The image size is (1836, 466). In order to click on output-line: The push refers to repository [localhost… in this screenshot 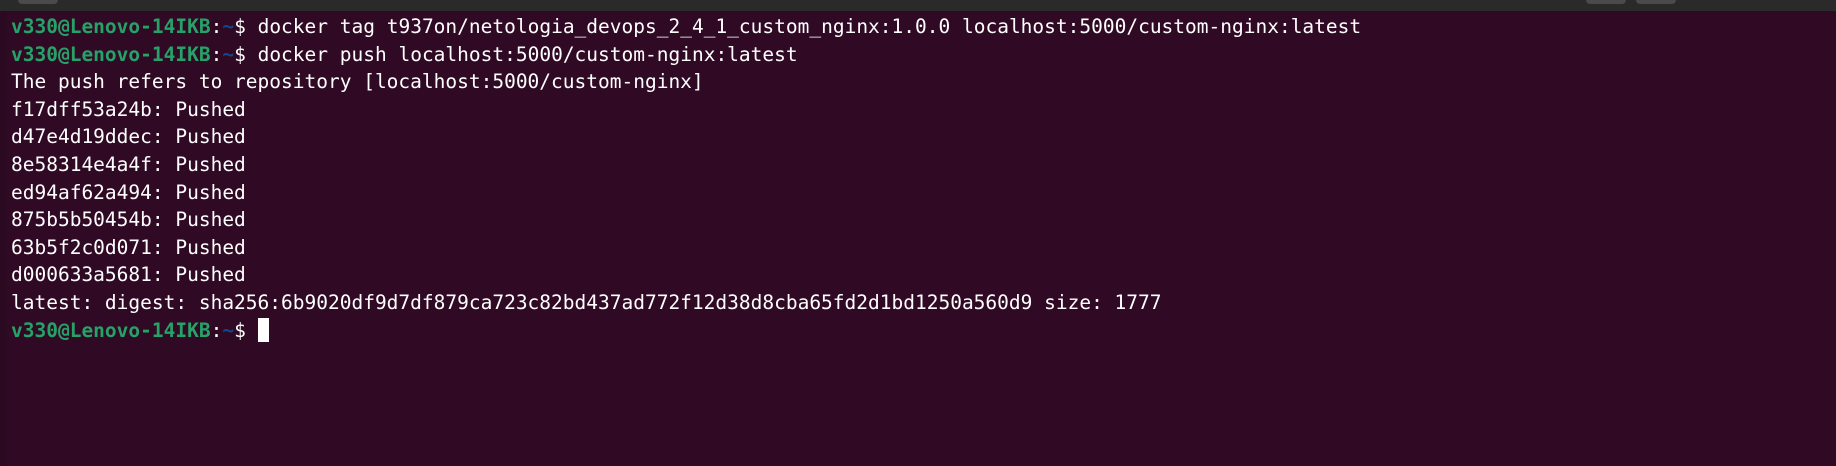, I will do `click(686, 82)`.